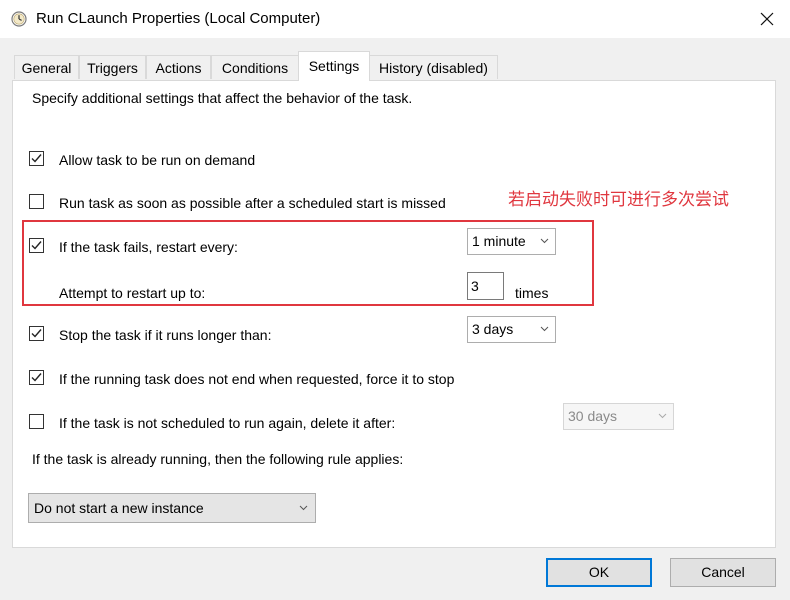 This screenshot has width=790, height=600. I want to click on tab-actions: Actions, so click(178, 67).